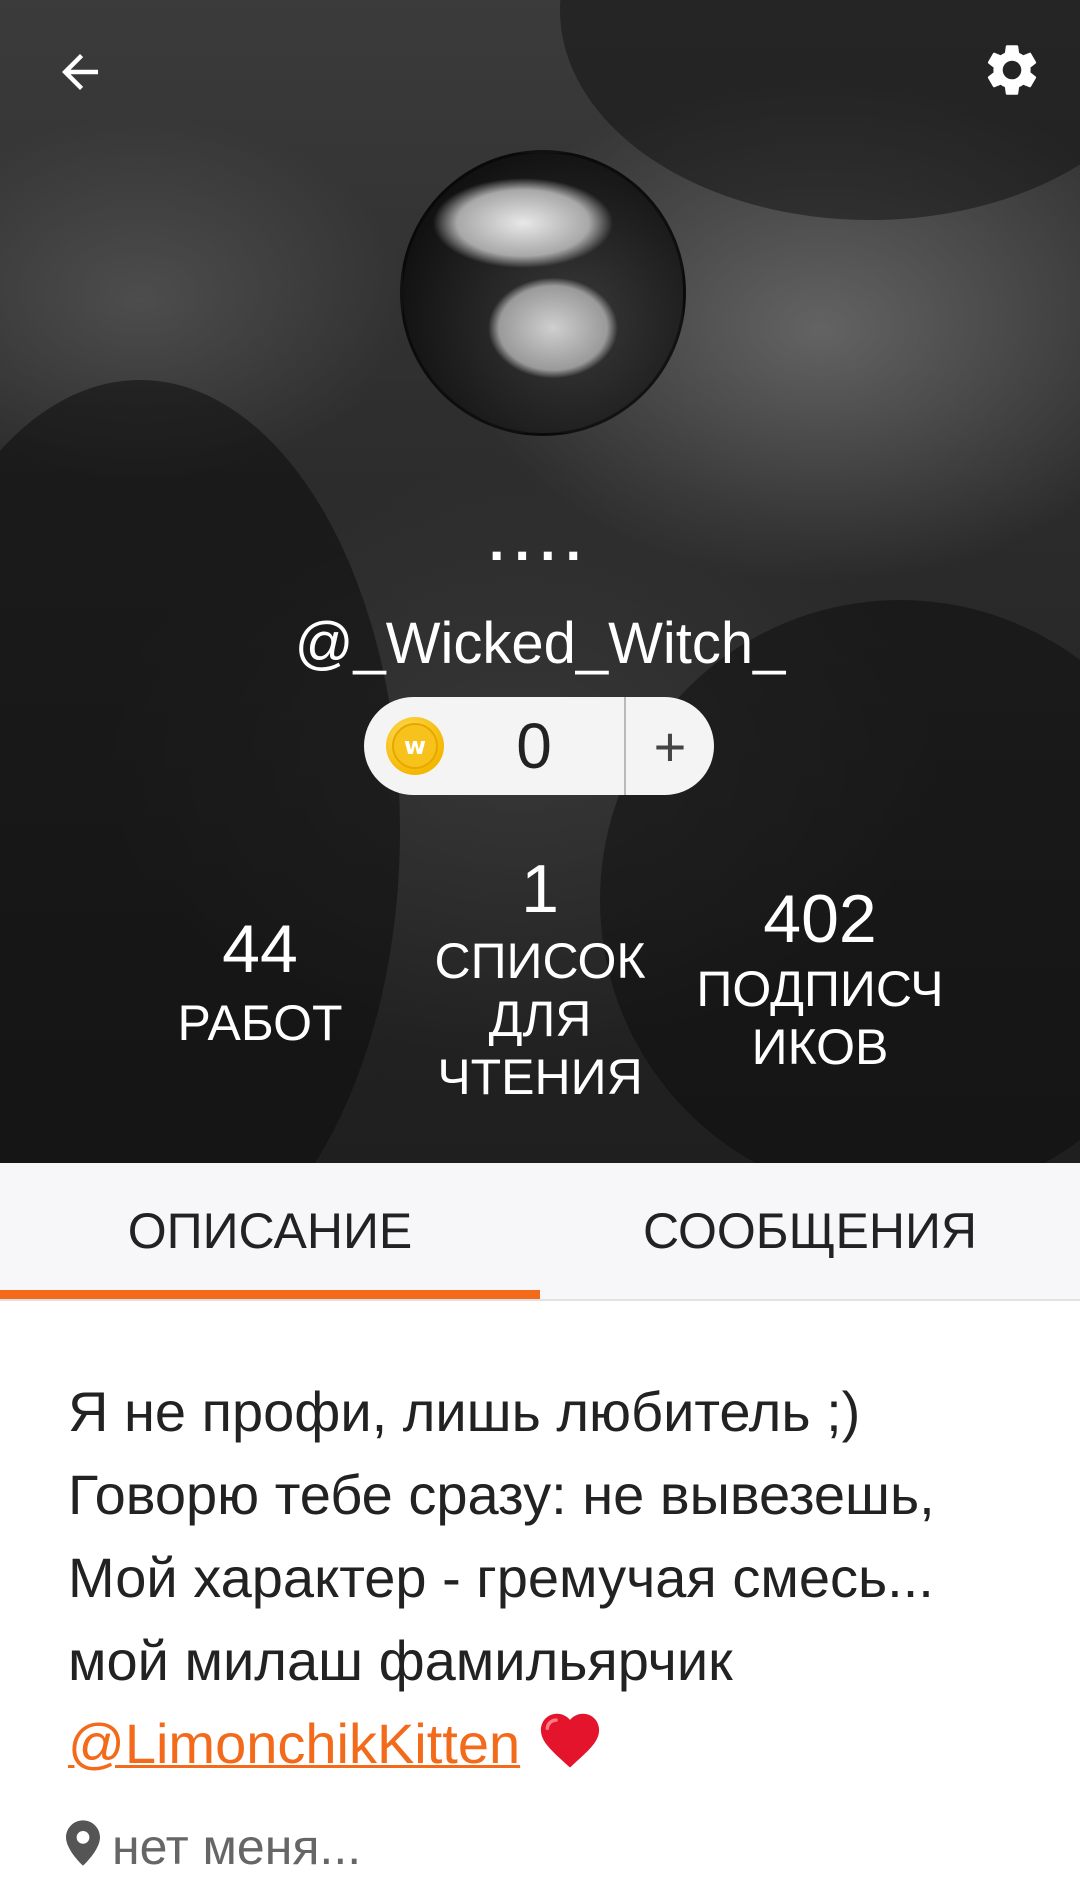 The image size is (1080, 1888). I want to click on description-line-mention: @LimonchikKitten, so click(548, 1746).